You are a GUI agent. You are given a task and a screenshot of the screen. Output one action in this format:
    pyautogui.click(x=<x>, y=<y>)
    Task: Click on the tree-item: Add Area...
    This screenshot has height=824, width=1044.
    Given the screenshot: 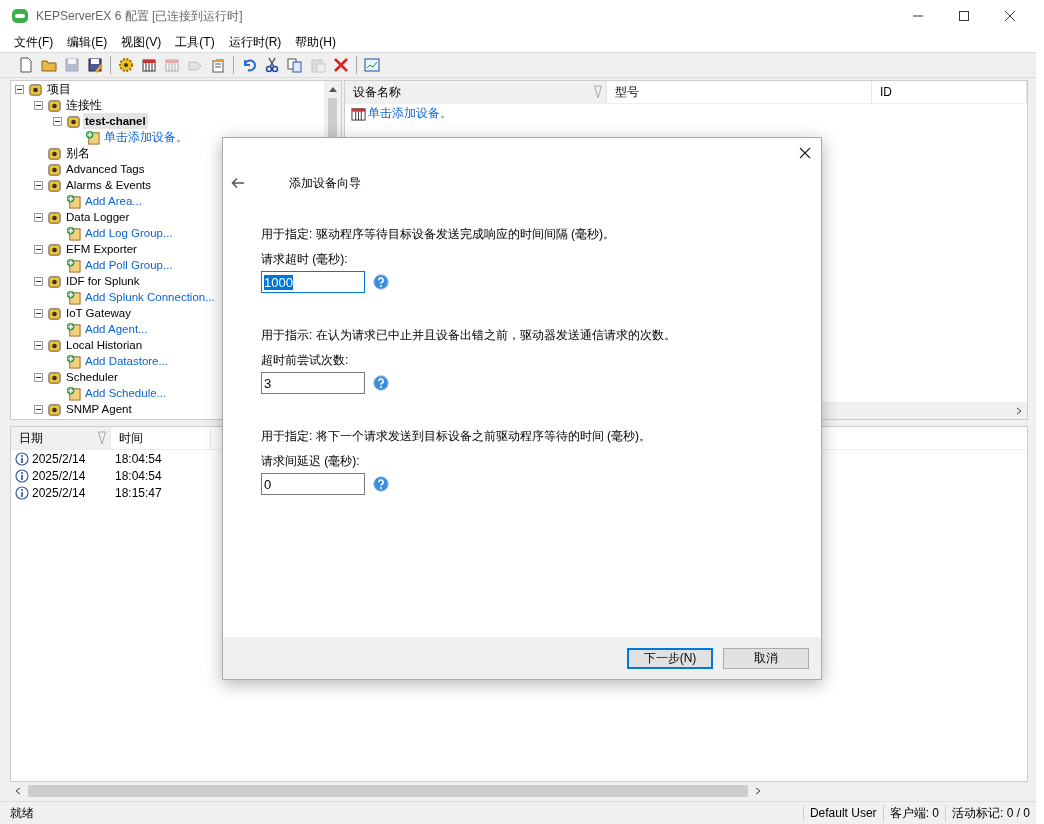 What is the action you would take?
    pyautogui.click(x=113, y=201)
    